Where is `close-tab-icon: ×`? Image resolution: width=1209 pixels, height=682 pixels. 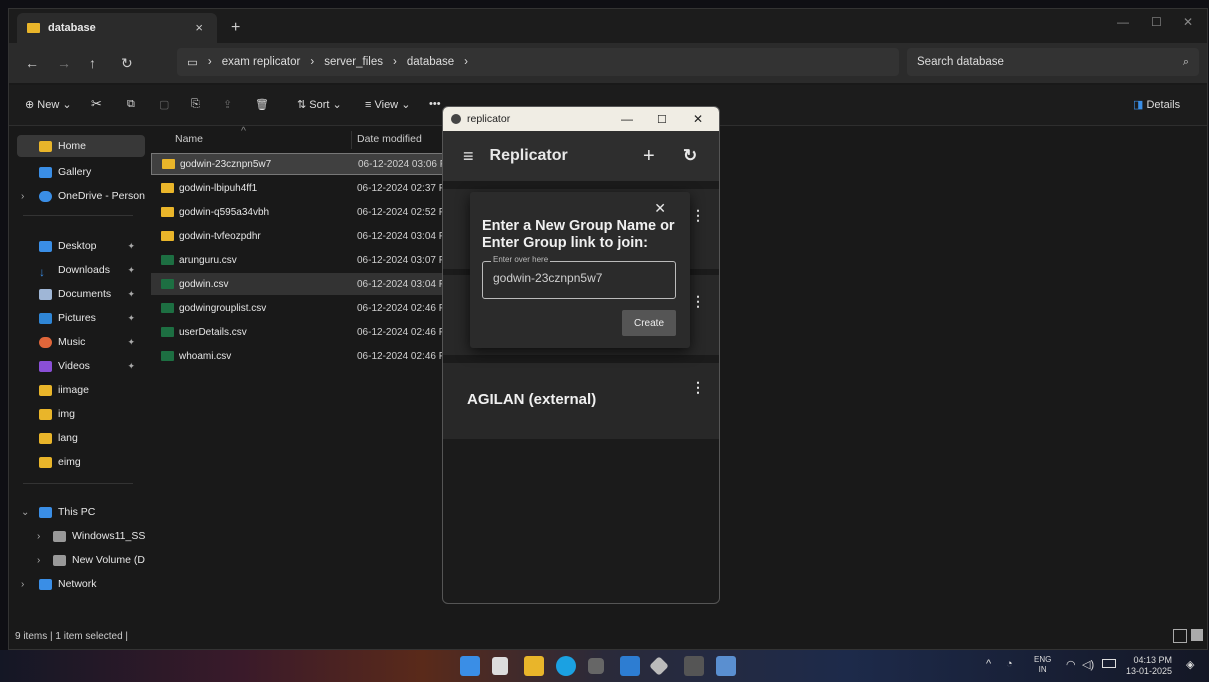
close-tab-icon: × is located at coordinates (199, 27).